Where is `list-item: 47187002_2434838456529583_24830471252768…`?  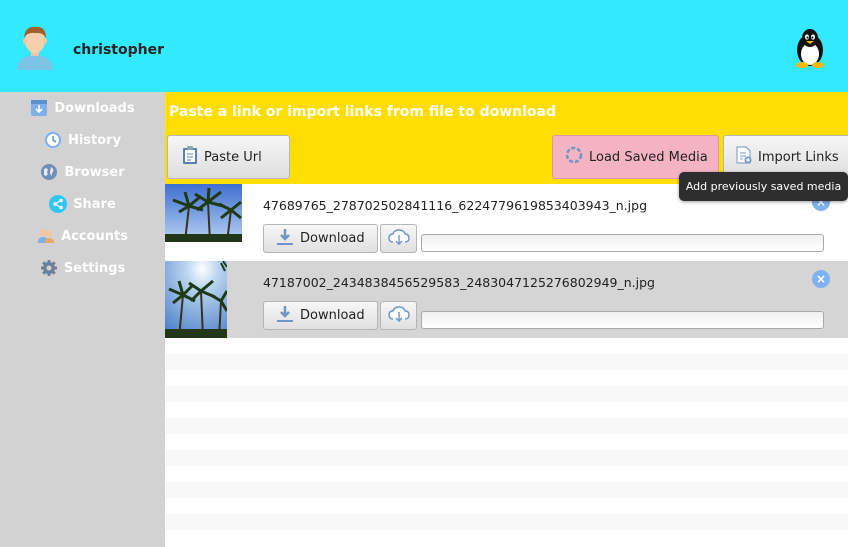
list-item: 47187002_2434838456529583_24830471252768… is located at coordinates (506, 299).